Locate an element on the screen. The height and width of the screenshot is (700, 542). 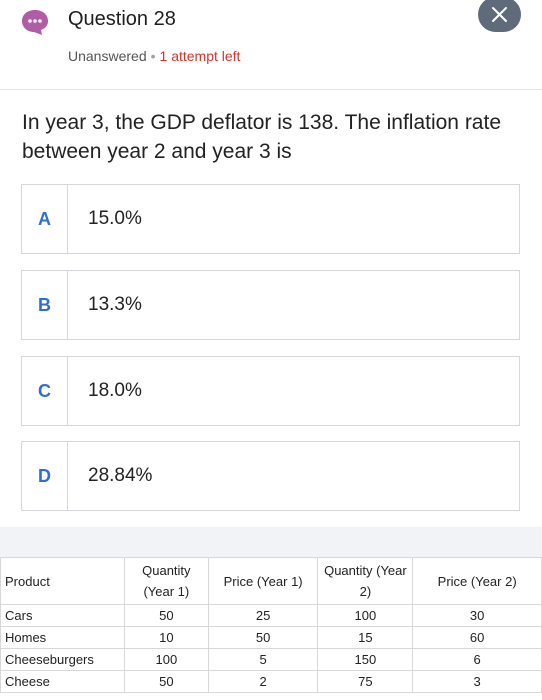
table-cell: 6 is located at coordinates (477, 659).